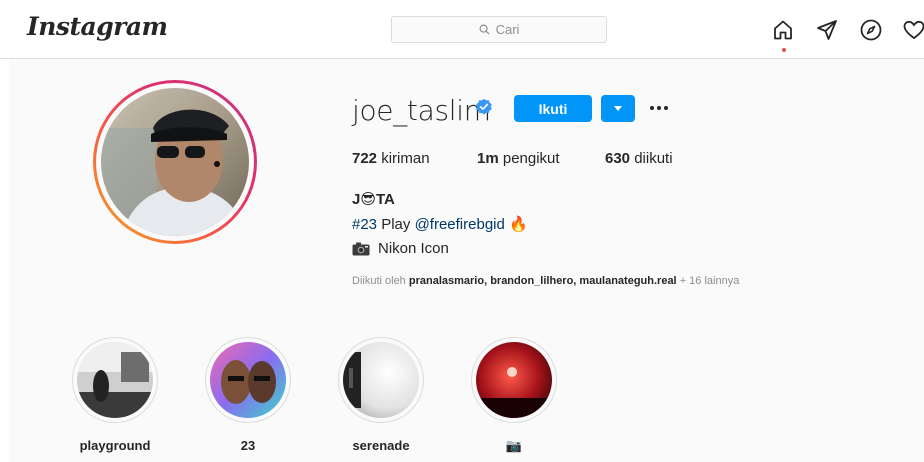  I want to click on profile-avatar, so click(175, 162).